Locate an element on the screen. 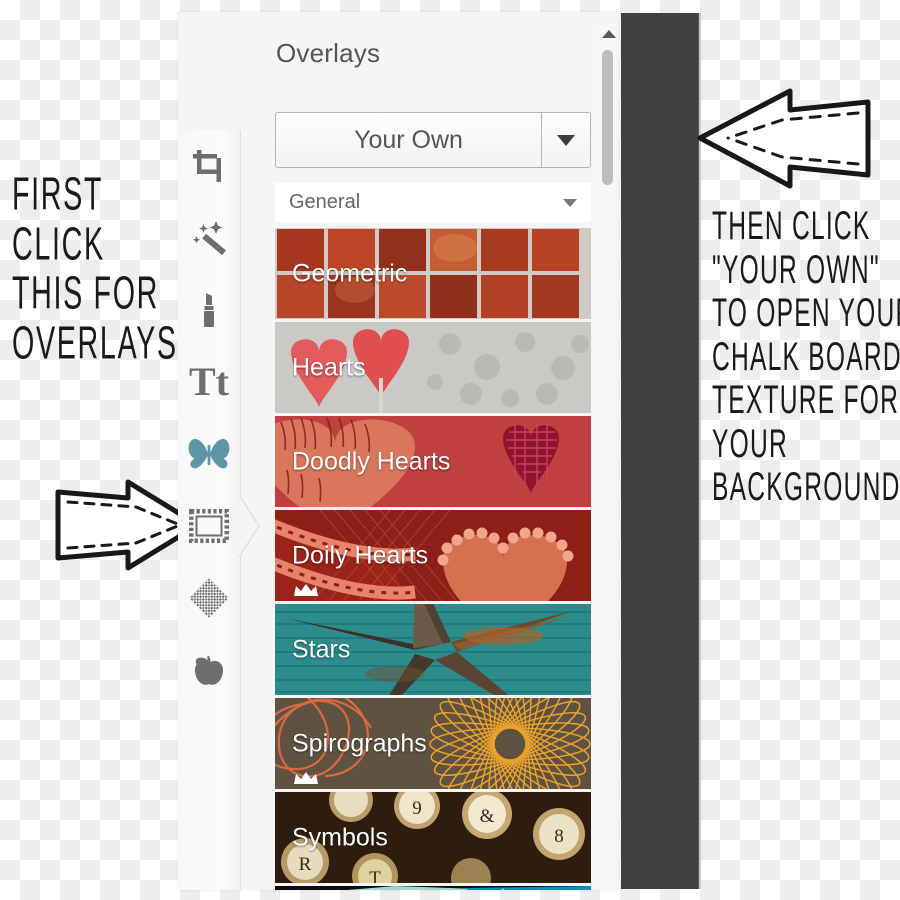 This screenshot has height=900, width=900. your-own-button: Your Own is located at coordinates (433, 140).